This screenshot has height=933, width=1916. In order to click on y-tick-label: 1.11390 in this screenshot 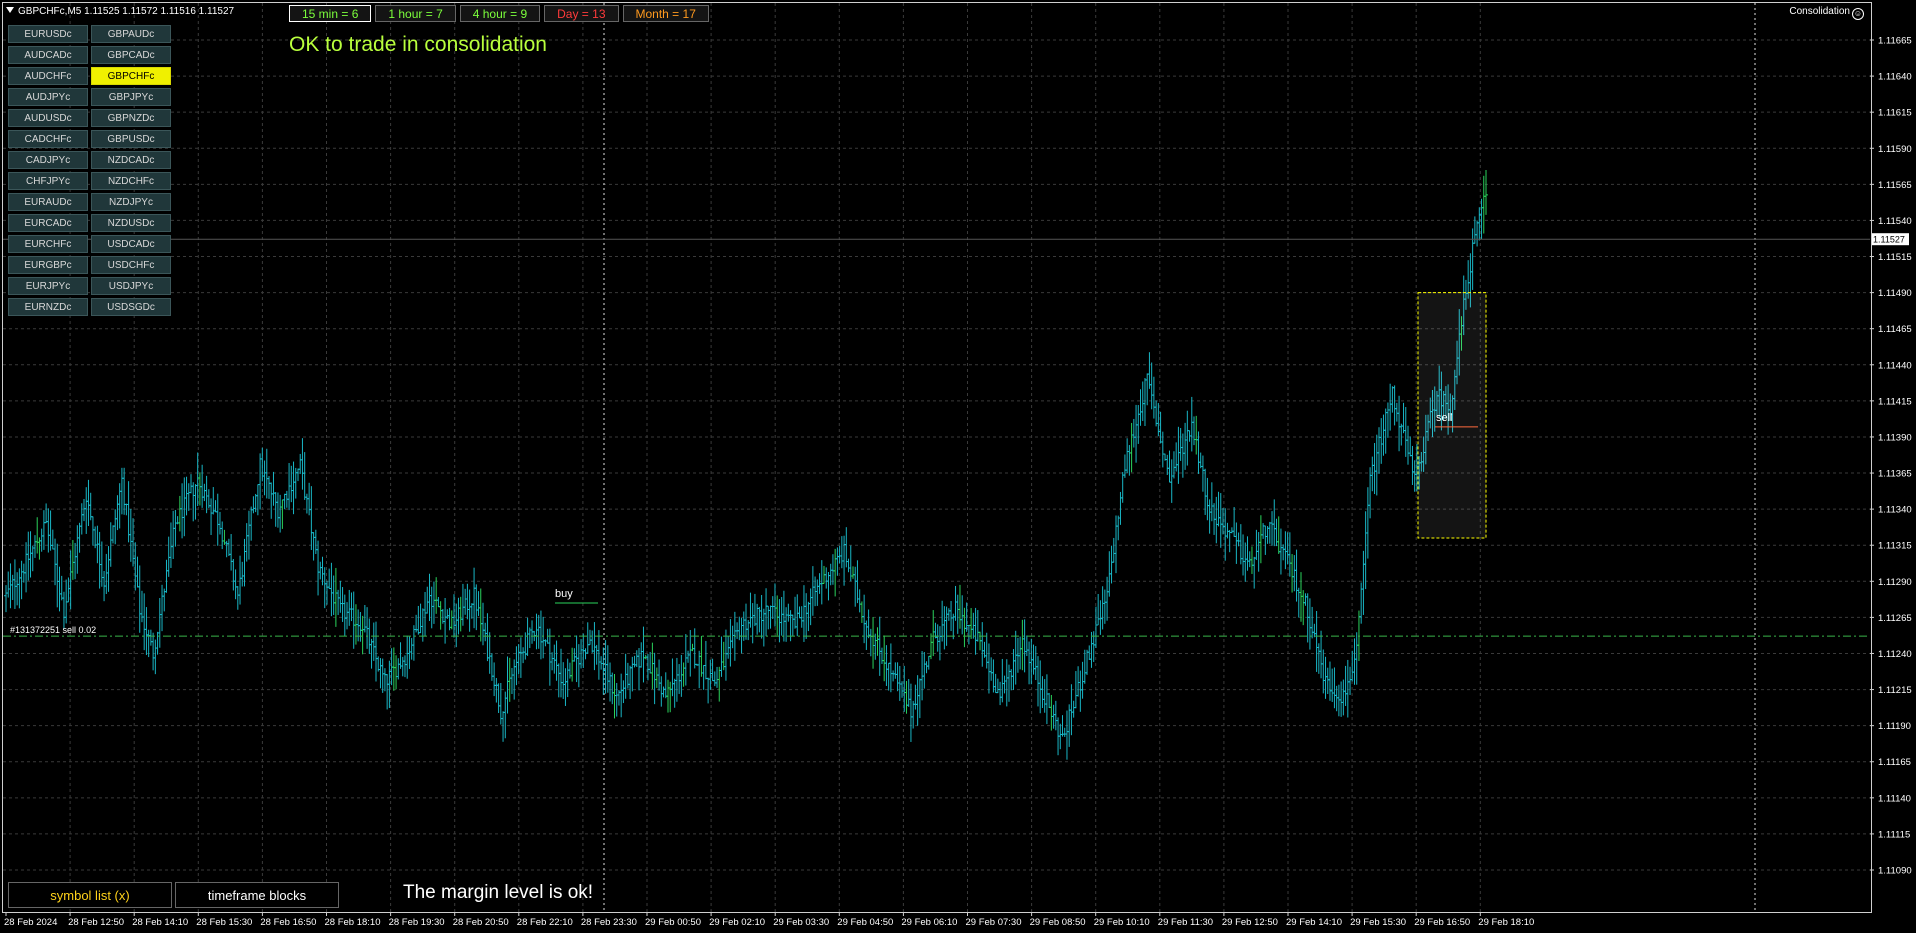, I will do `click(1895, 437)`.